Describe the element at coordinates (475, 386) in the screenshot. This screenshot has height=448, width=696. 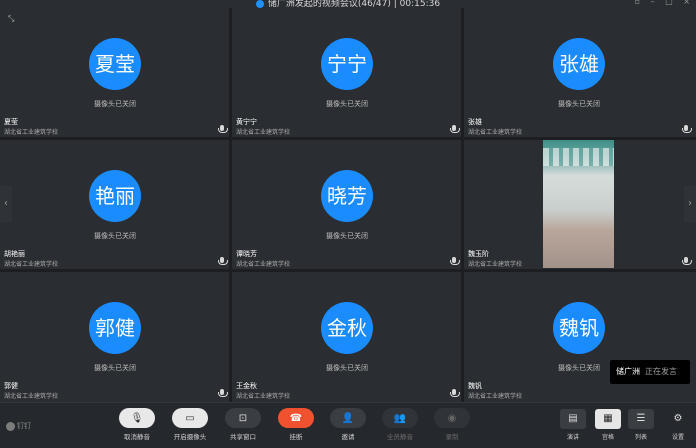
I see `participant-name: 魏钒` at that location.